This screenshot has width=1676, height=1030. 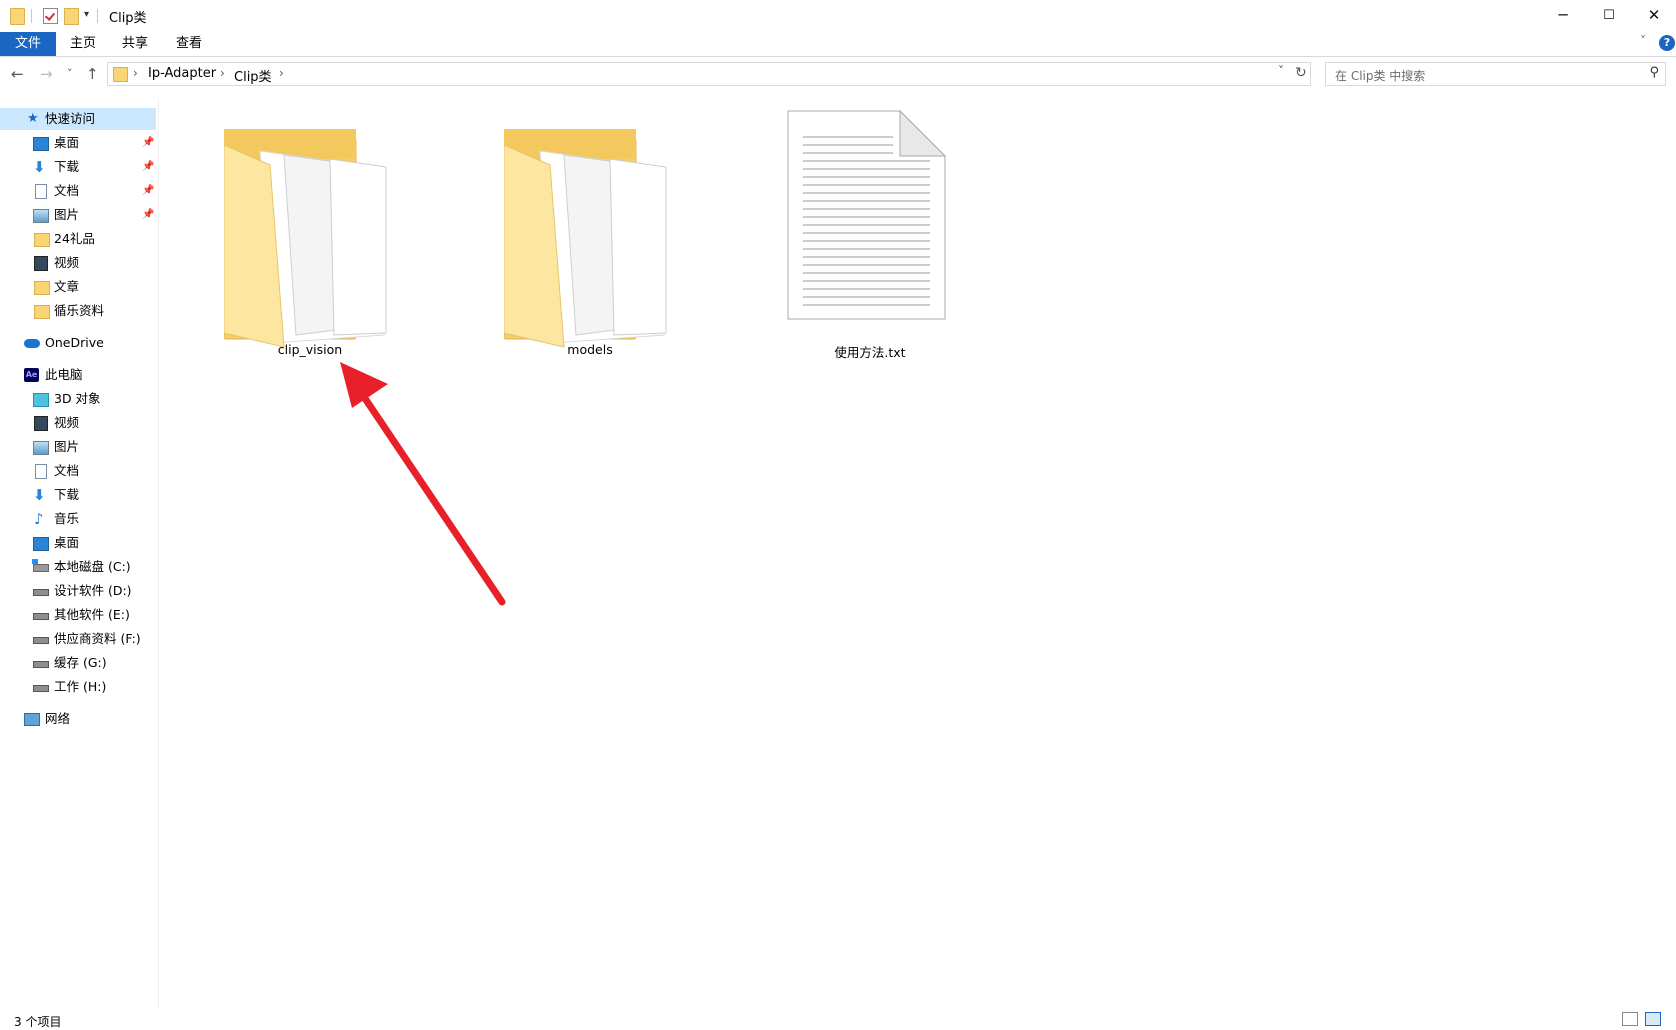 I want to click on sidebar-item-drive-f: 供应商资料 (F:), so click(x=78, y=639).